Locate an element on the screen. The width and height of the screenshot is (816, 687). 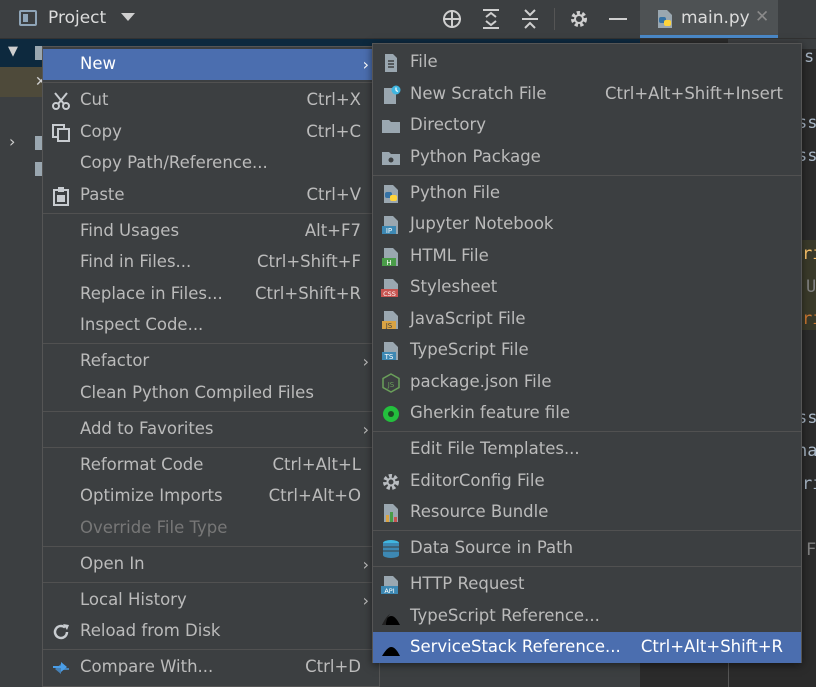
menu-item-label: Clean Python Compiled Files is located at coordinates (197, 392).